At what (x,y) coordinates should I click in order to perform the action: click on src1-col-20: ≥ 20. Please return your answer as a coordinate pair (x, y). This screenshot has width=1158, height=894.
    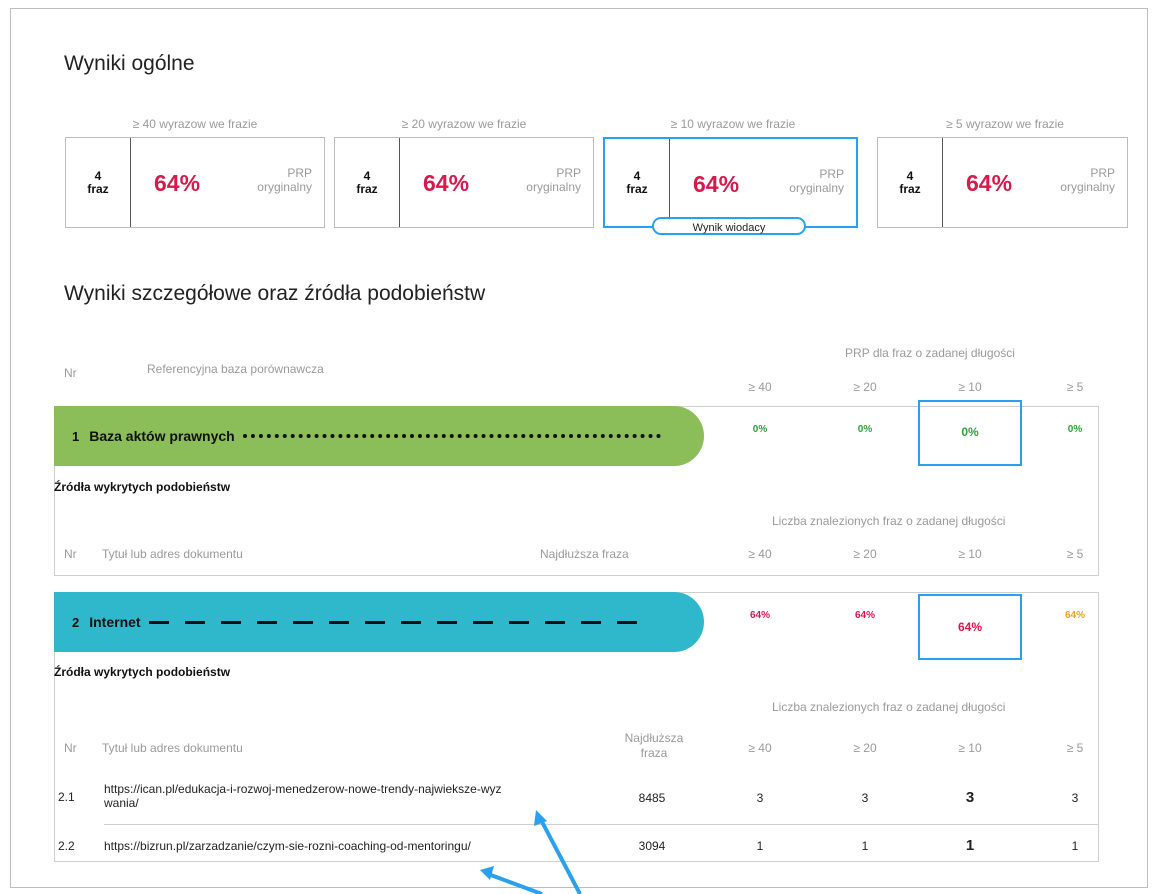
    Looking at the image, I should click on (865, 554).